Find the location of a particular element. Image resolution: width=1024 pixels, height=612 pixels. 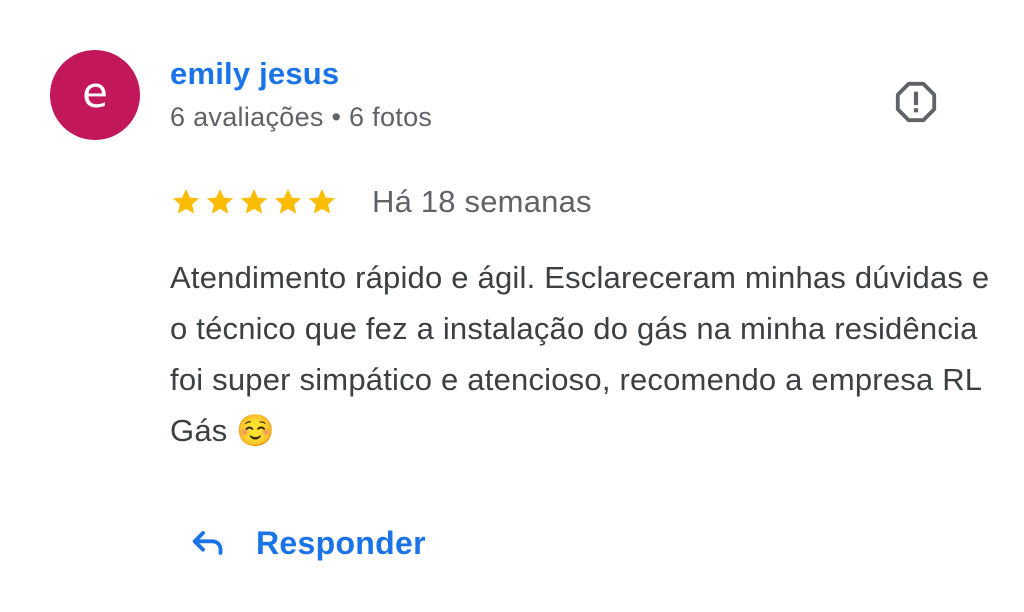

reply-button: Responder is located at coordinates (307, 543).